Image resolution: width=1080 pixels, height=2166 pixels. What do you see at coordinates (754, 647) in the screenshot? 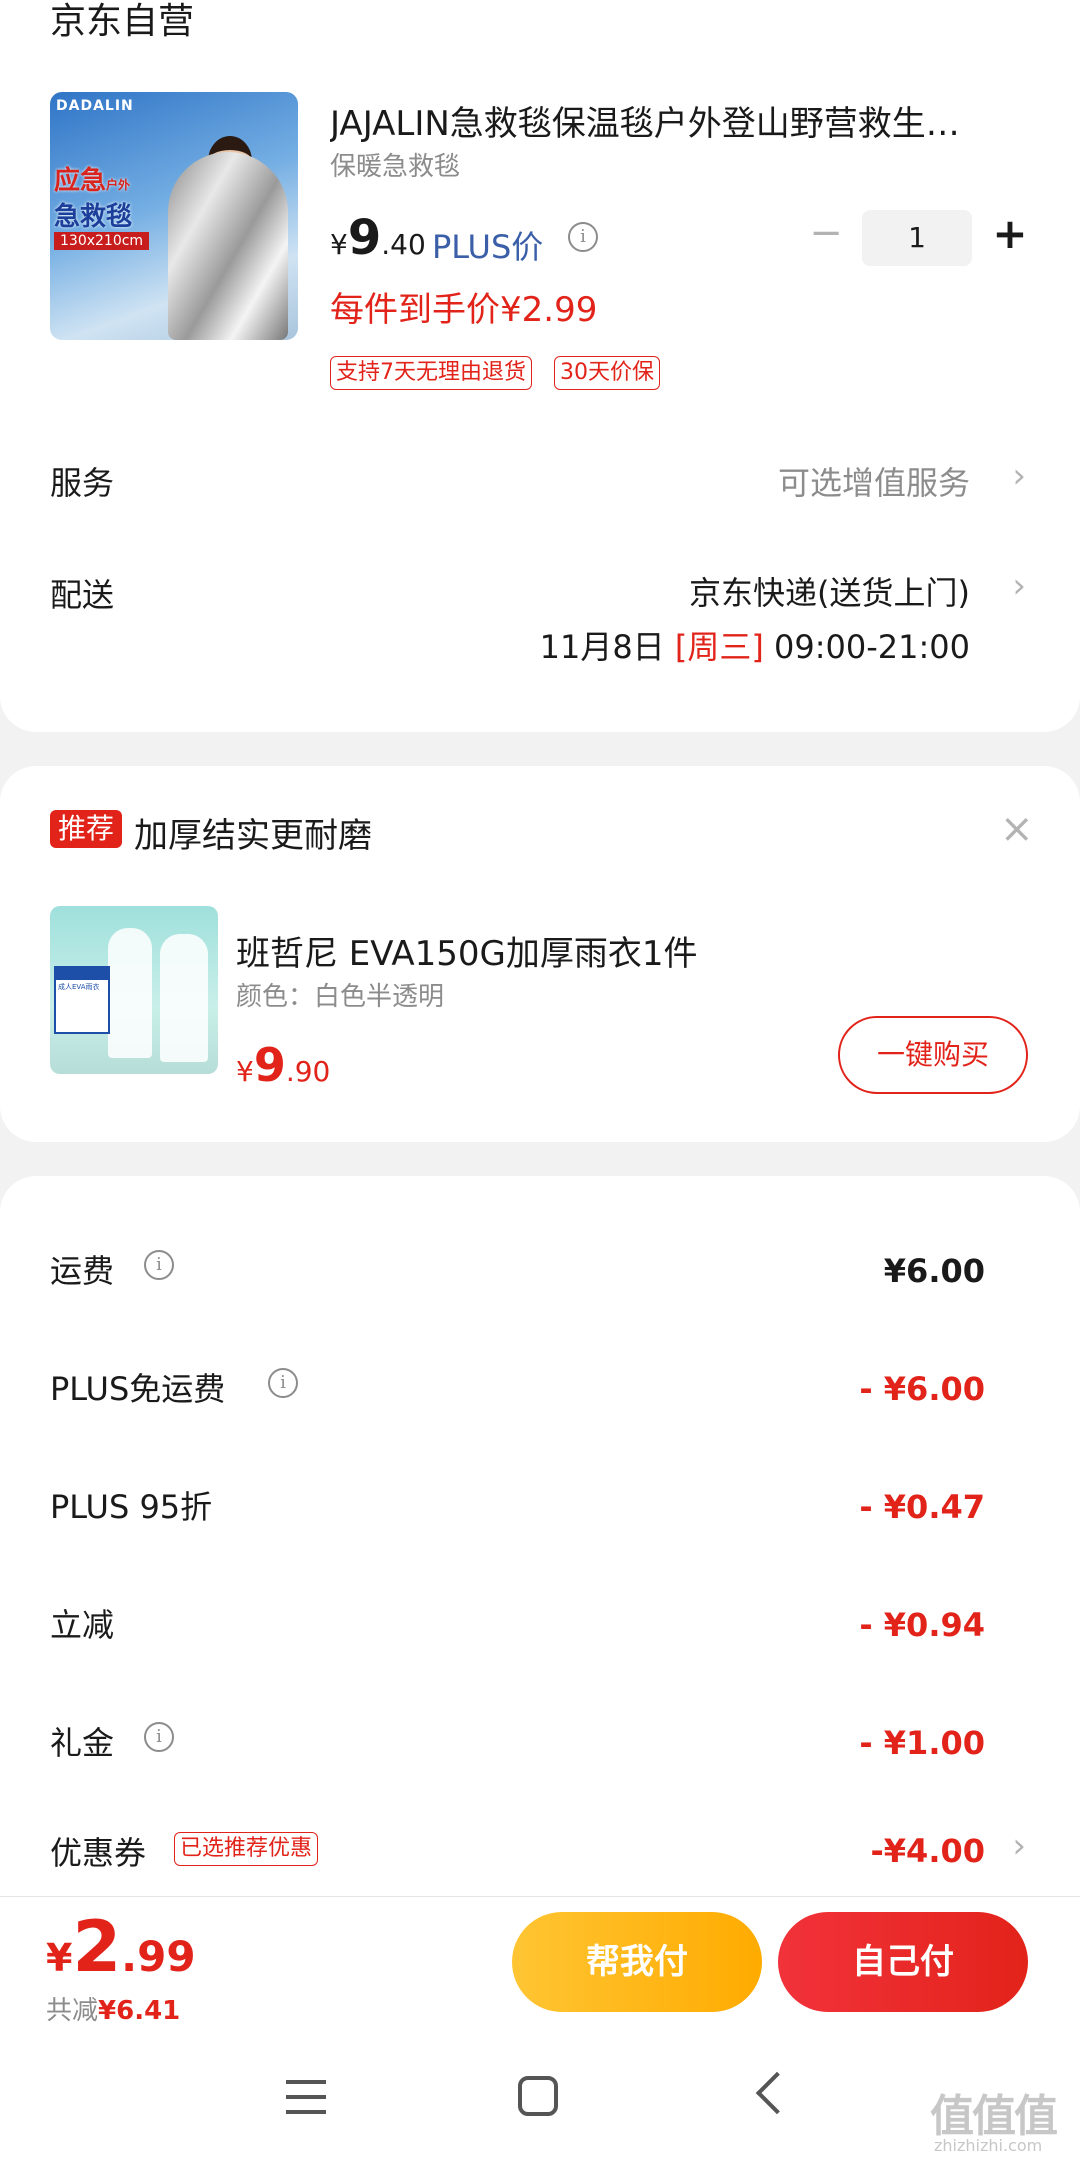
I see `delivery-time: 11月8日 [周三] 09:00-21:00` at bounding box center [754, 647].